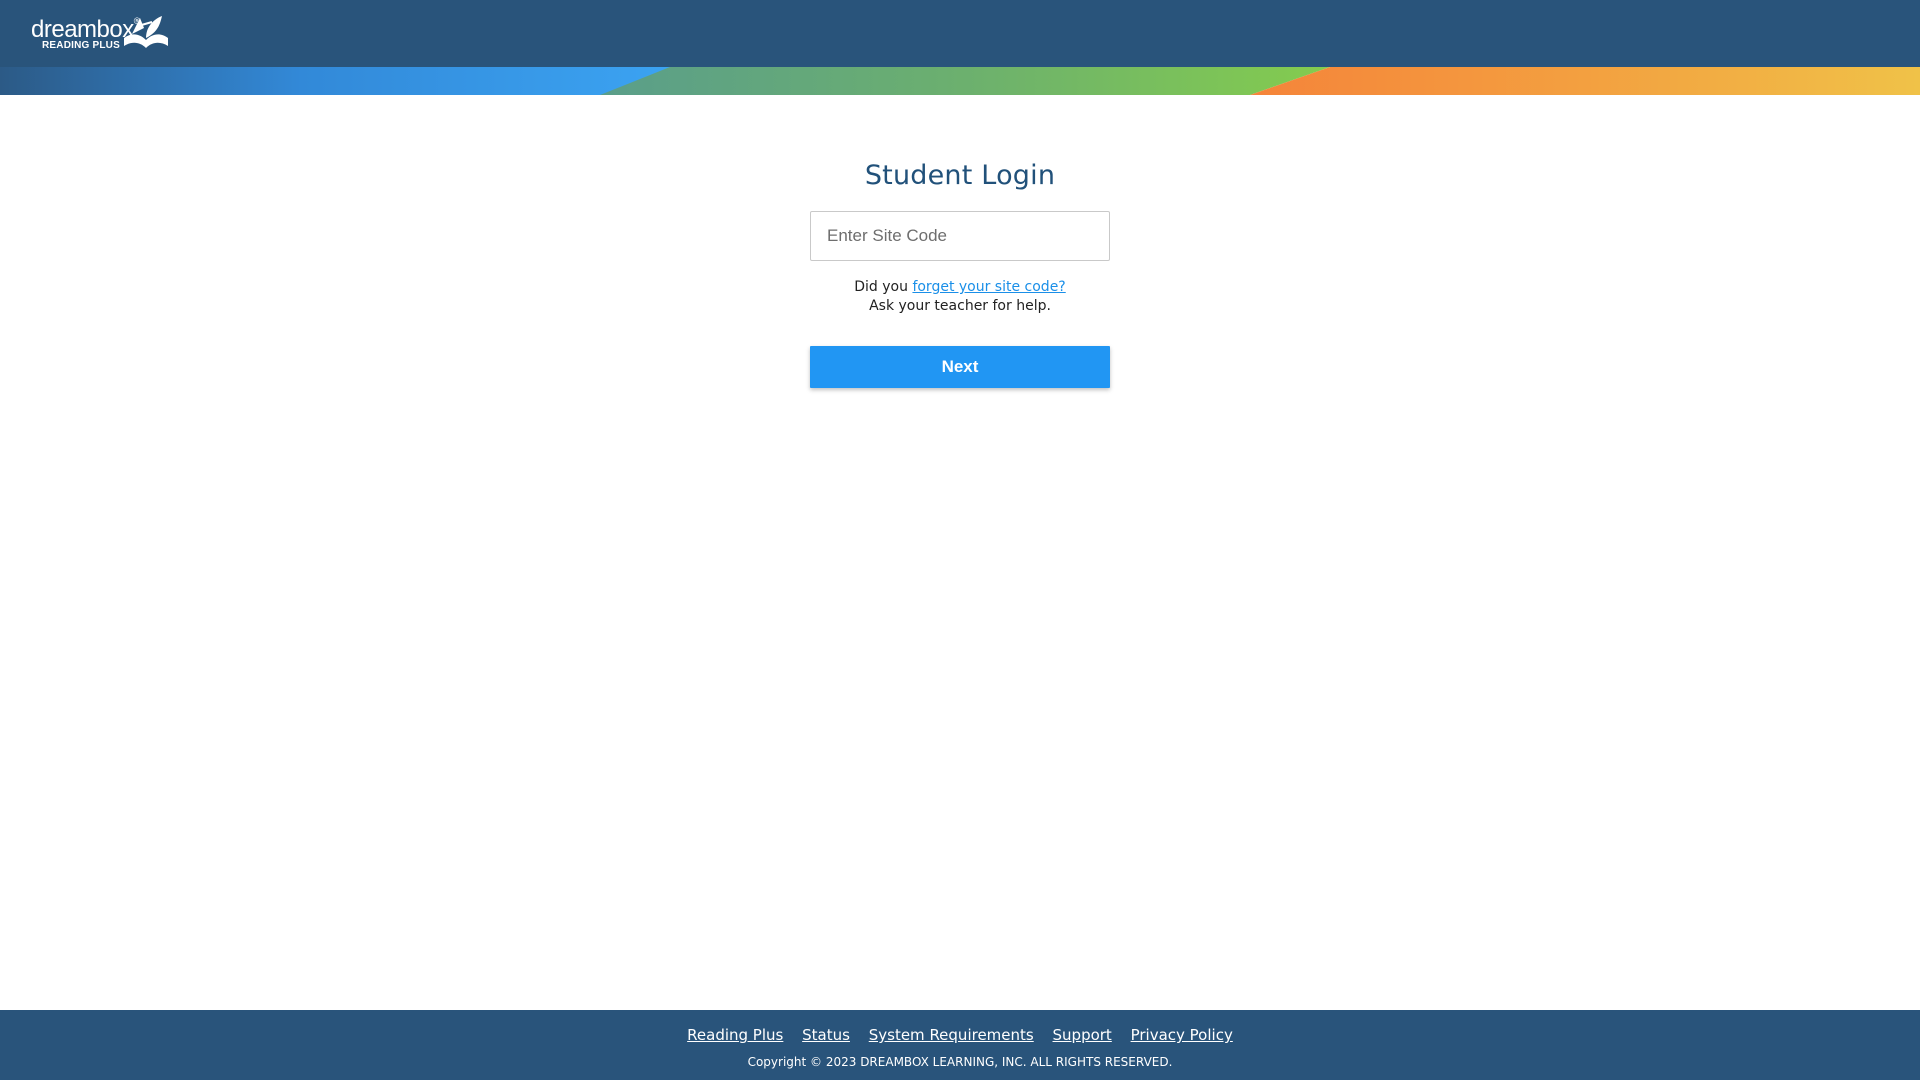 This screenshot has height=1080, width=1920. Describe the element at coordinates (951, 1035) in the screenshot. I see `footer-link-system-requirements: System Requirements` at that location.